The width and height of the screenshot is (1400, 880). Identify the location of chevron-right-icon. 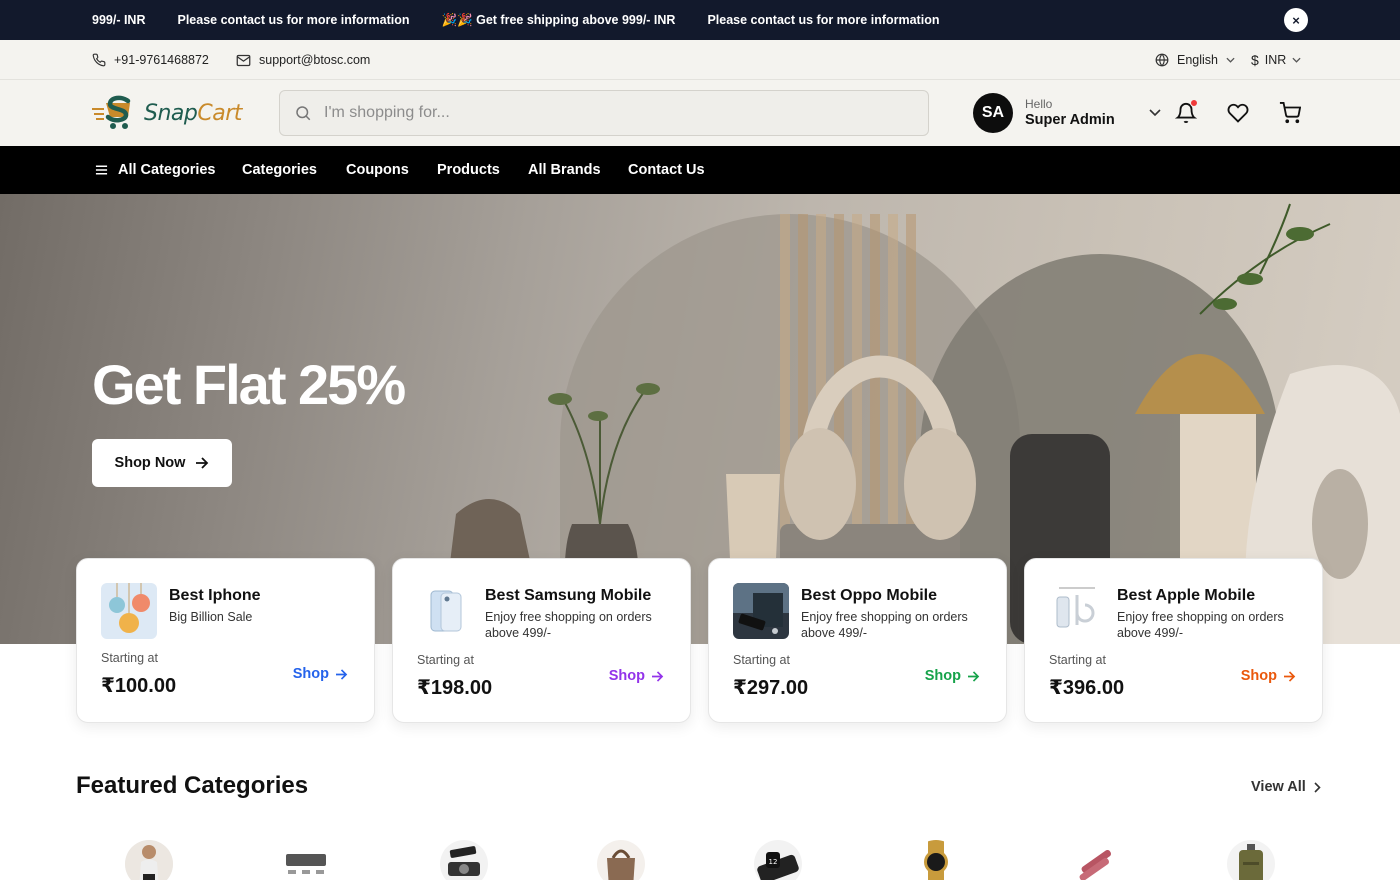
(1317, 787).